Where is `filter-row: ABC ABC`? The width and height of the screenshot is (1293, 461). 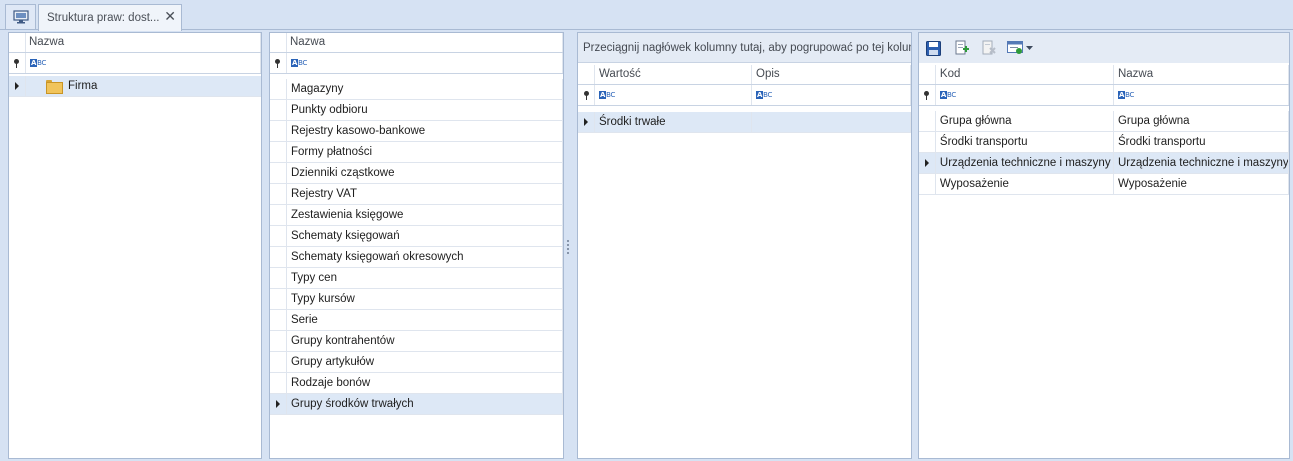 filter-row: ABC ABC is located at coordinates (744, 95).